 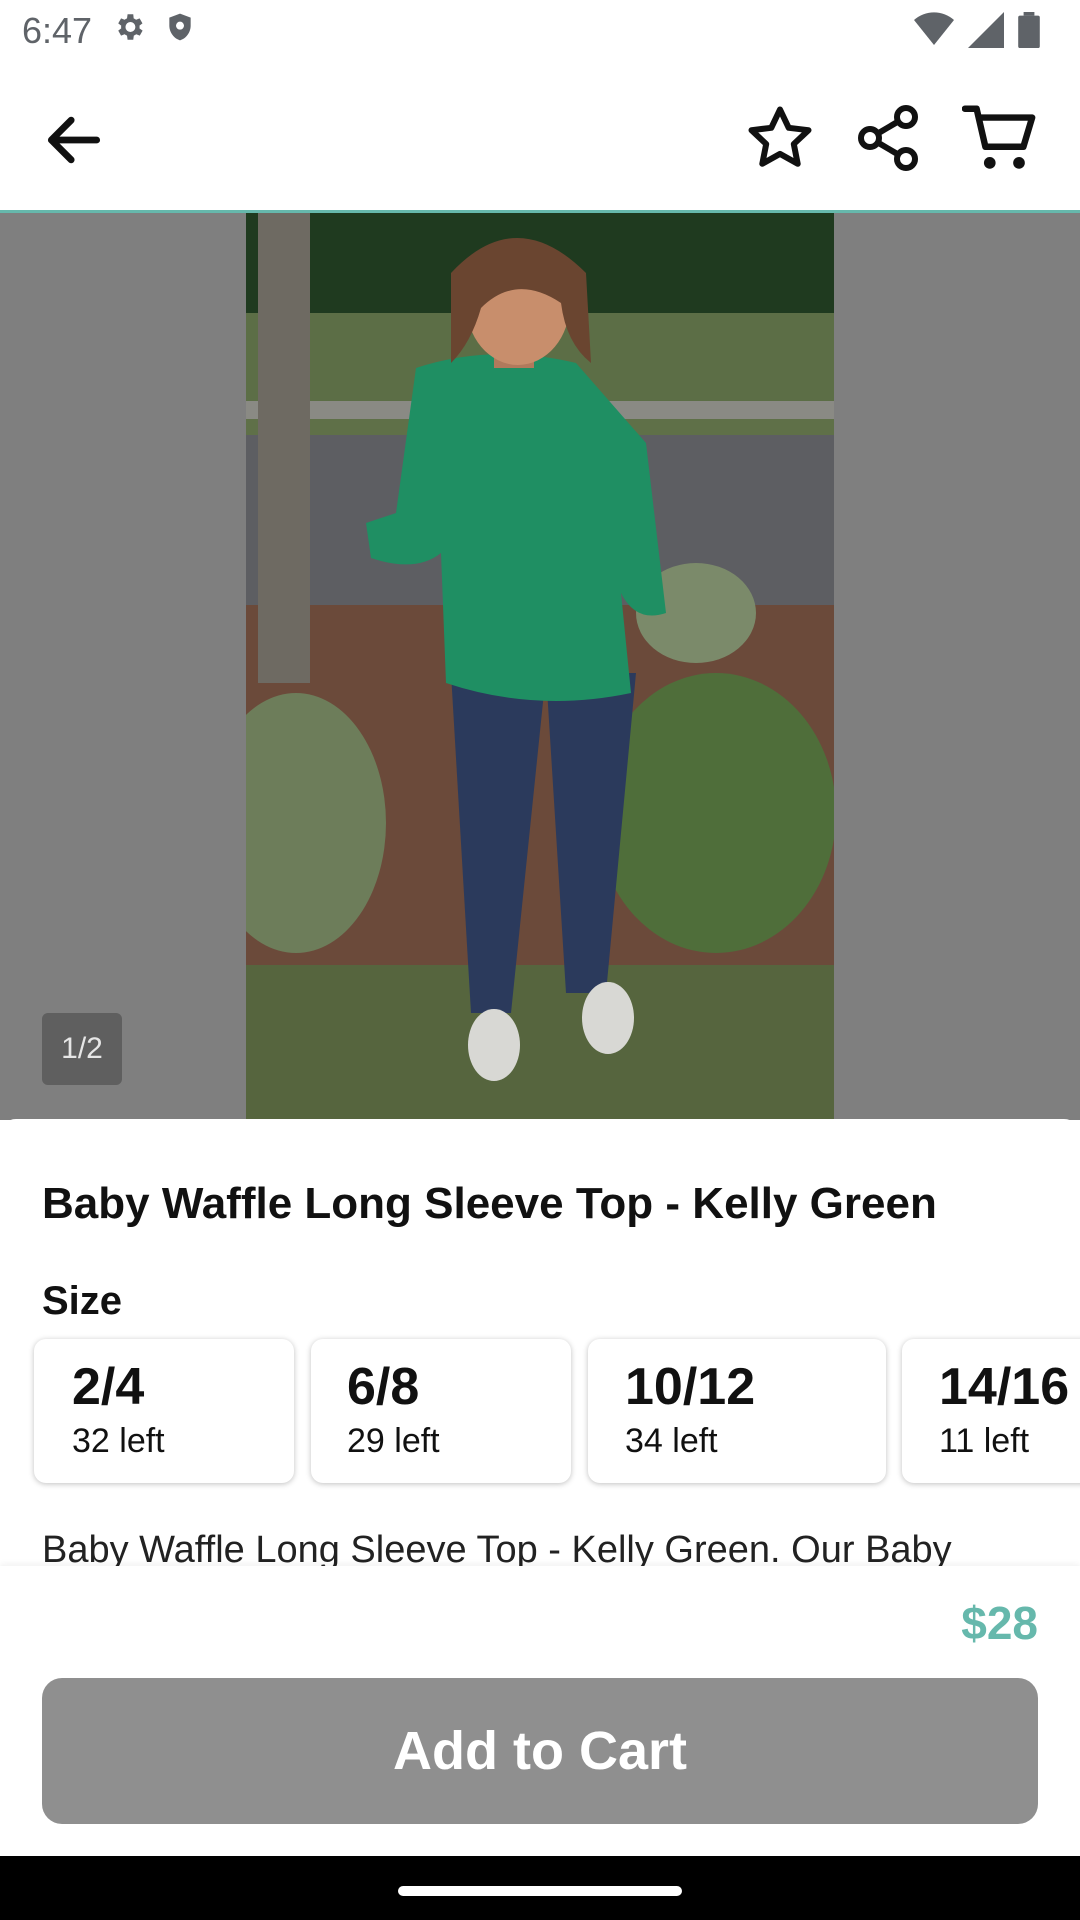 What do you see at coordinates (671, 1441) in the screenshot?
I see `size-stock: 34 left` at bounding box center [671, 1441].